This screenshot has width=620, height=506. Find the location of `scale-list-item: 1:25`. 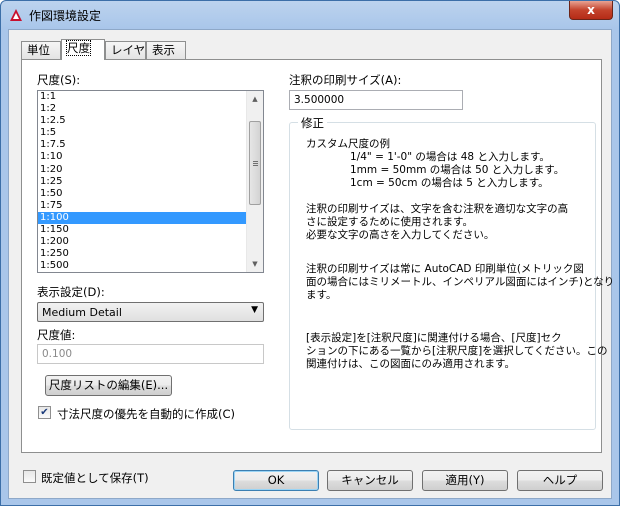

scale-list-item: 1:25 is located at coordinates (142, 182).